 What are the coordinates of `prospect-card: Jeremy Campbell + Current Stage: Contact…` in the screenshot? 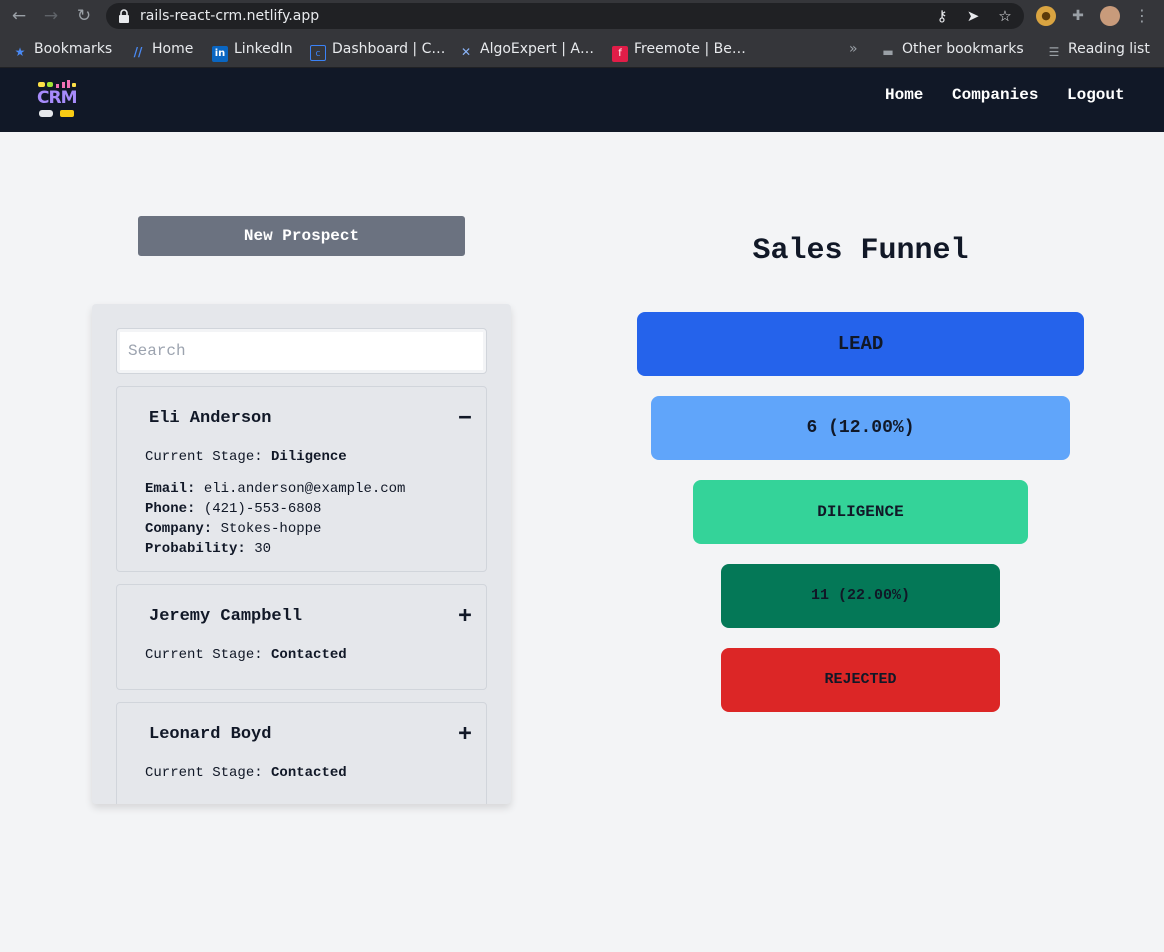 It's located at (301, 637).